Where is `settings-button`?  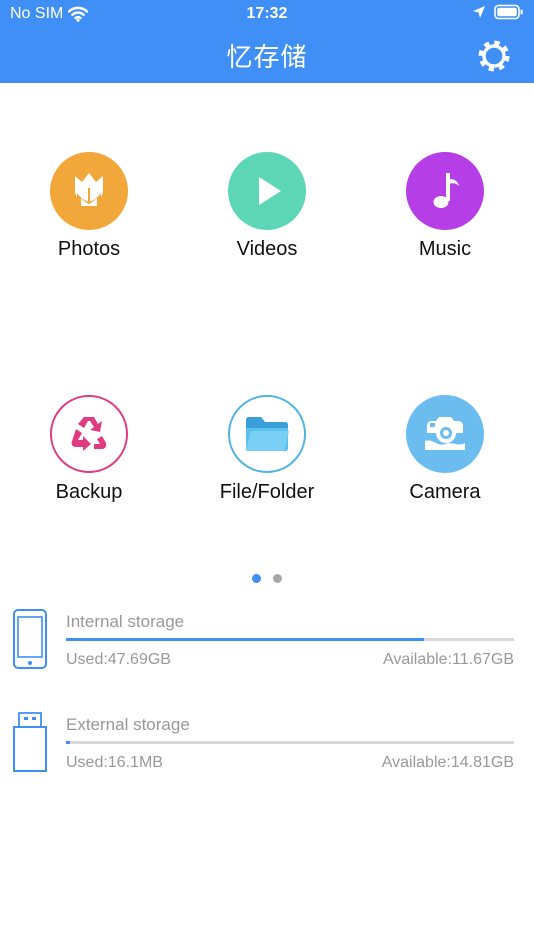
settings-button is located at coordinates (494, 56).